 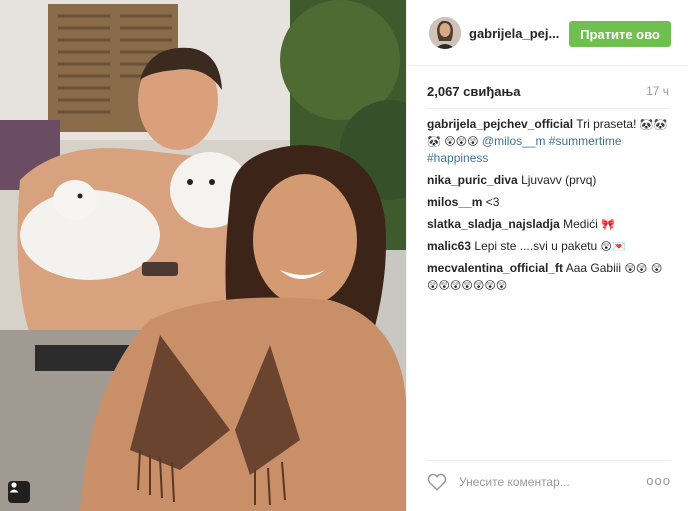 I want to click on comment-text: Medići, so click(x=580, y=224).